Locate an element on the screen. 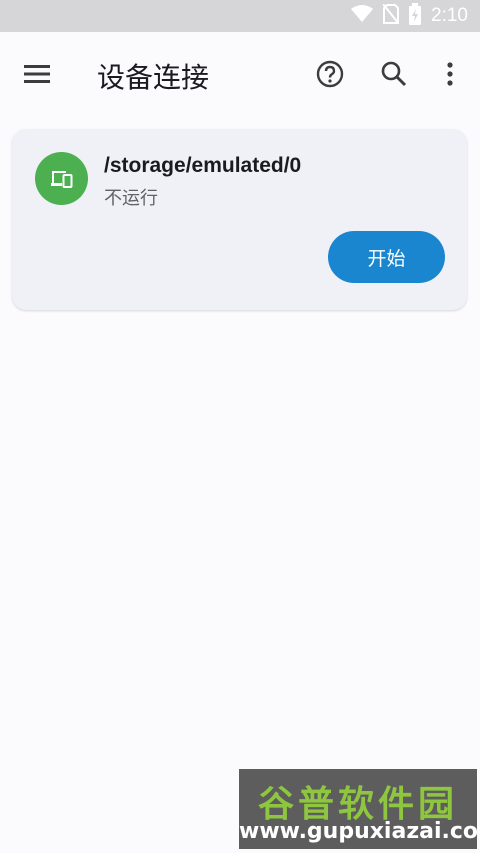 The width and height of the screenshot is (480, 853). page-title: 设备连接 is located at coordinates (153, 77).